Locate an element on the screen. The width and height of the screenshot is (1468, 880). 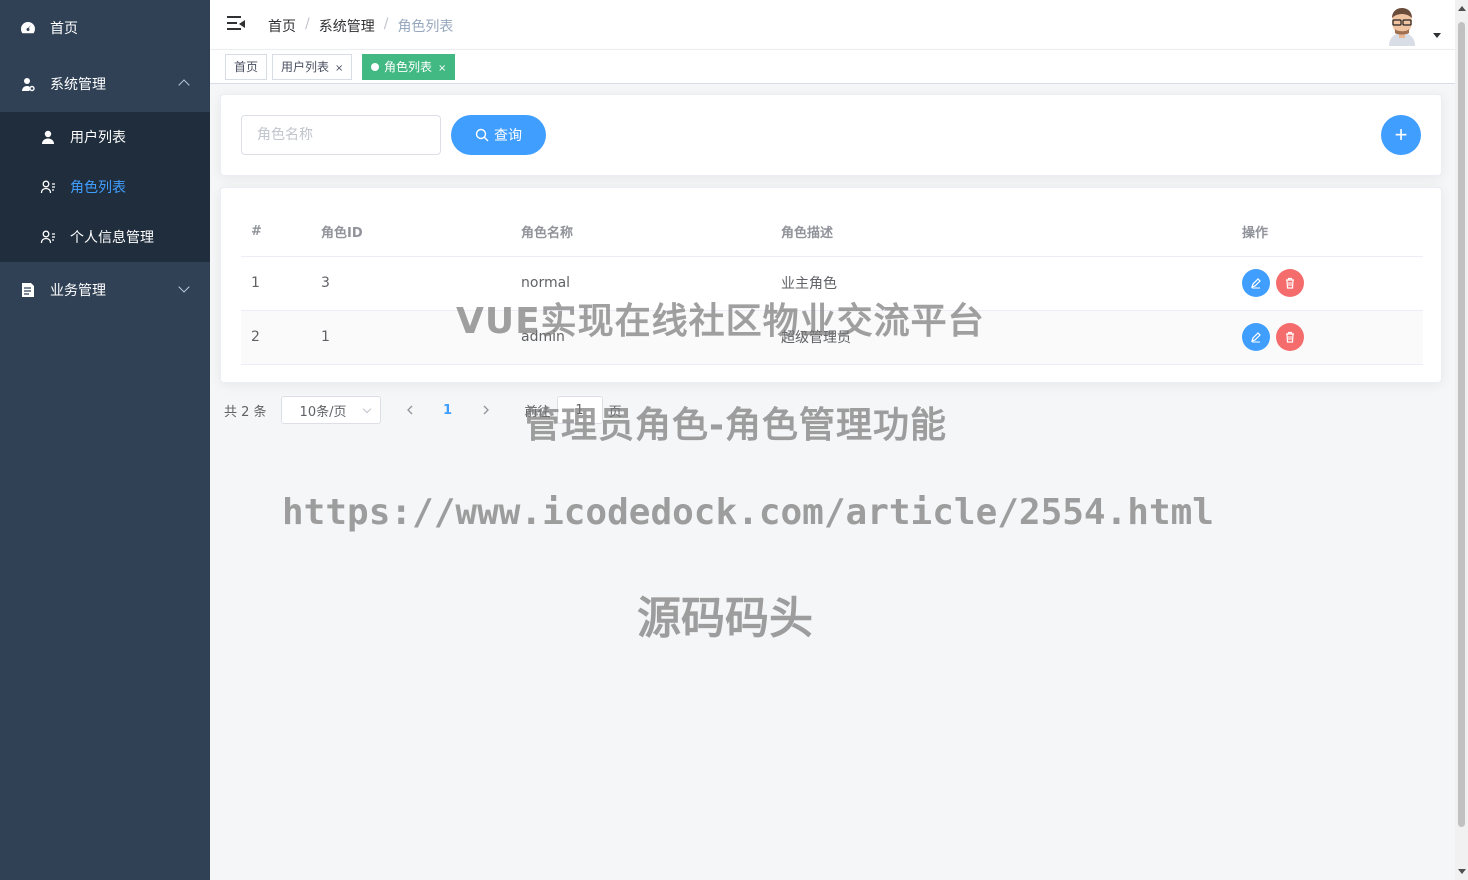
add-role-button: + is located at coordinates (1401, 135).